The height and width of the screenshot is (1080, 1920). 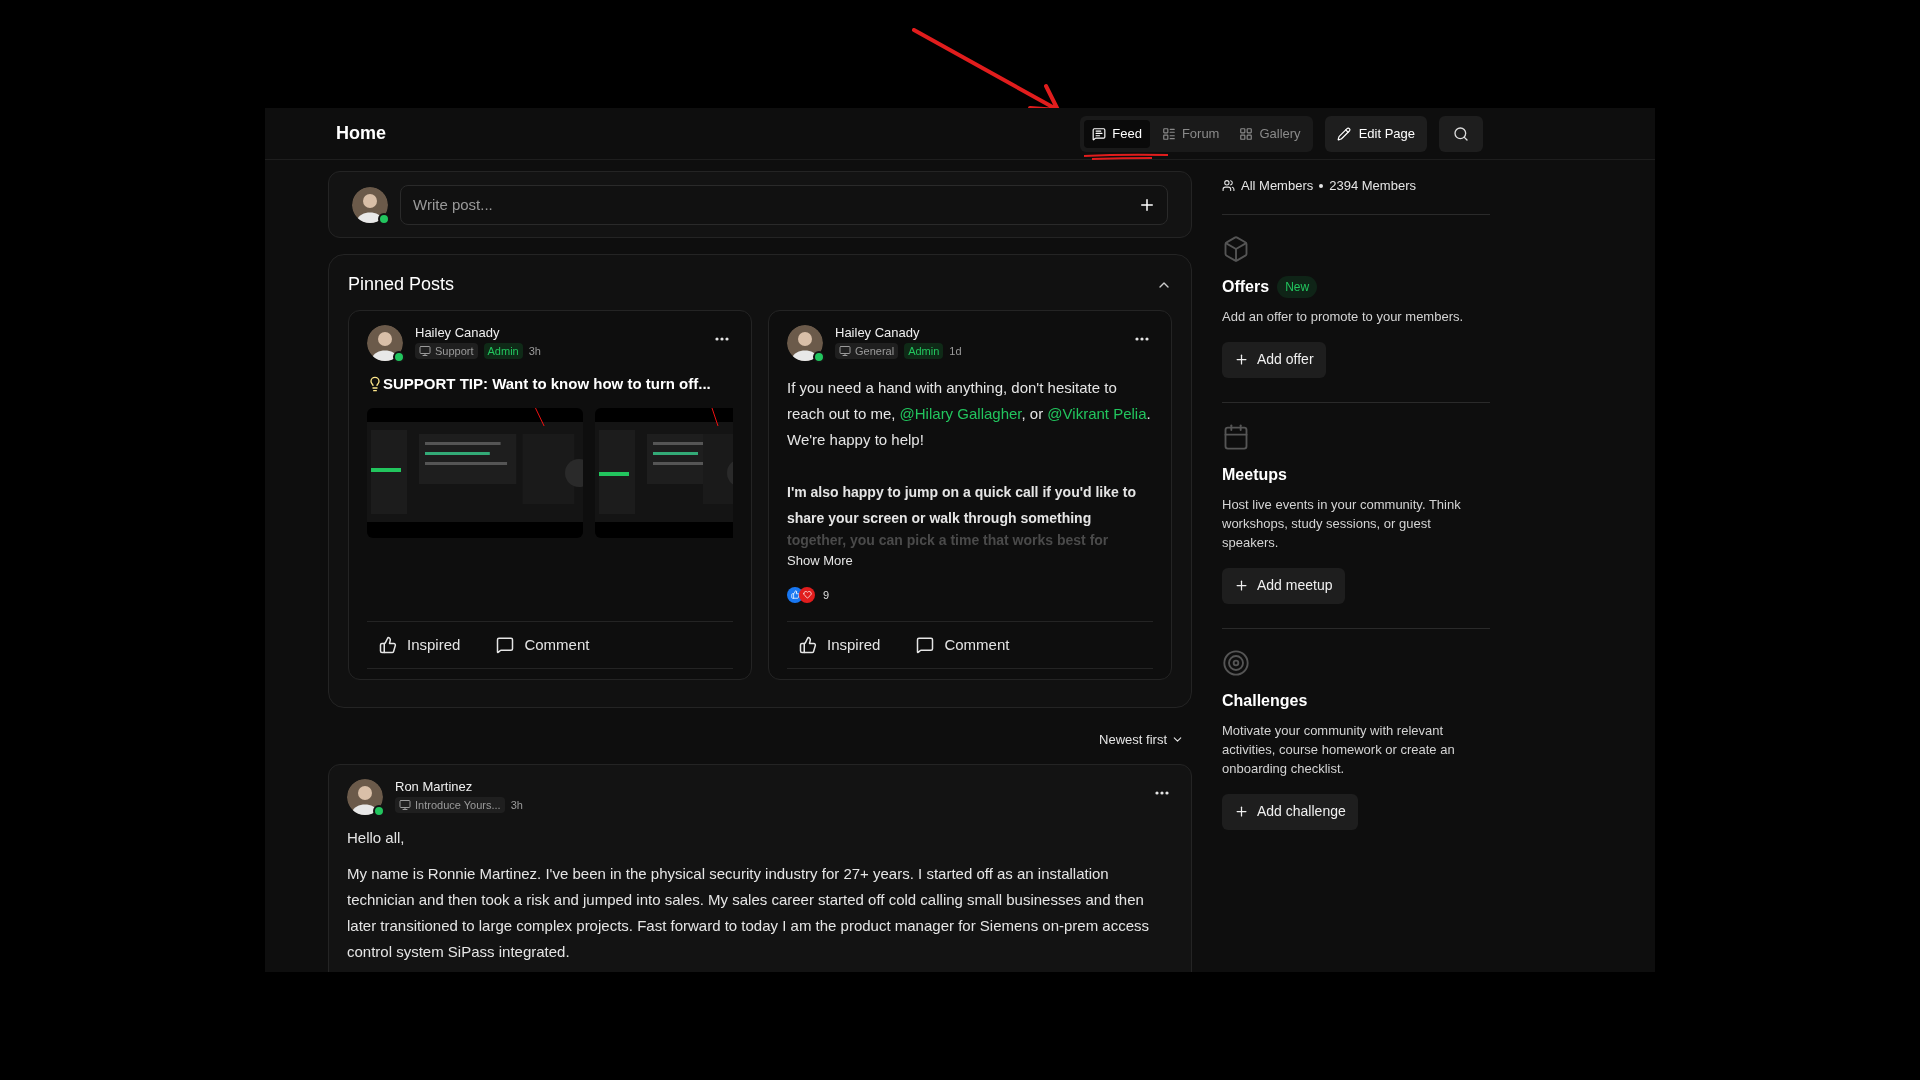 What do you see at coordinates (795, 594) in the screenshot?
I see `like-reaction-icon` at bounding box center [795, 594].